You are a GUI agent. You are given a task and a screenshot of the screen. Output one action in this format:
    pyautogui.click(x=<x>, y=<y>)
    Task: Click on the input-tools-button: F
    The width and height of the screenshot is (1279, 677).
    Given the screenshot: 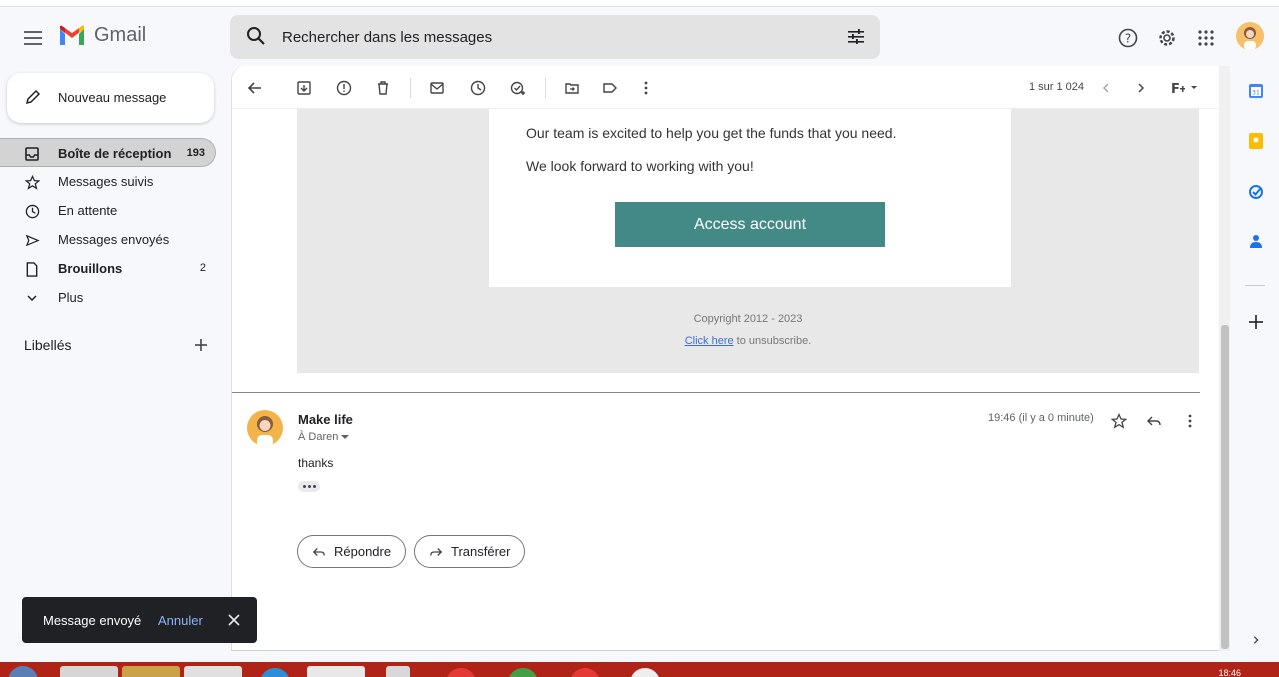 What is the action you would take?
    pyautogui.click(x=1186, y=88)
    